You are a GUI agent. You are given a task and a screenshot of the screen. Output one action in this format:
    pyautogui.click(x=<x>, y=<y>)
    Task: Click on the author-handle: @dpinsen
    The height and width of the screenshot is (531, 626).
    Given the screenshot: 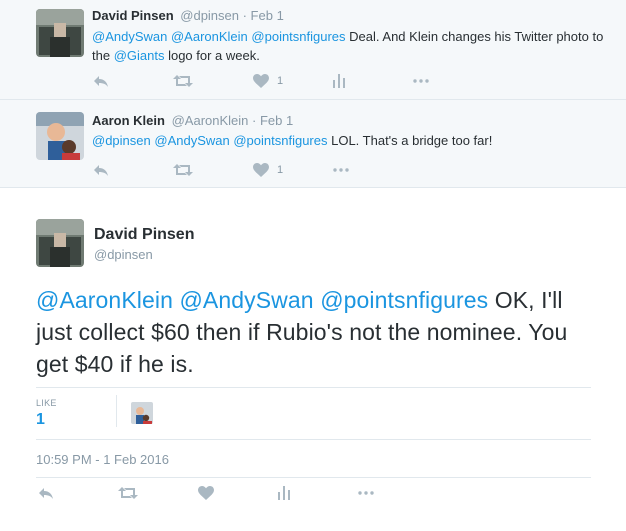 What is the action you would take?
    pyautogui.click(x=123, y=254)
    